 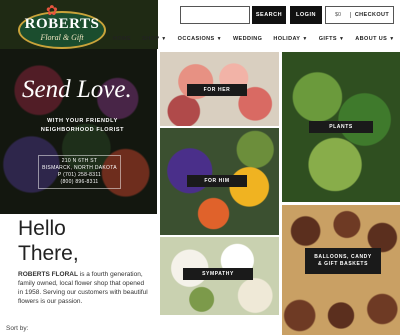 I want to click on nav-label: WEDDING, so click(x=247, y=39).